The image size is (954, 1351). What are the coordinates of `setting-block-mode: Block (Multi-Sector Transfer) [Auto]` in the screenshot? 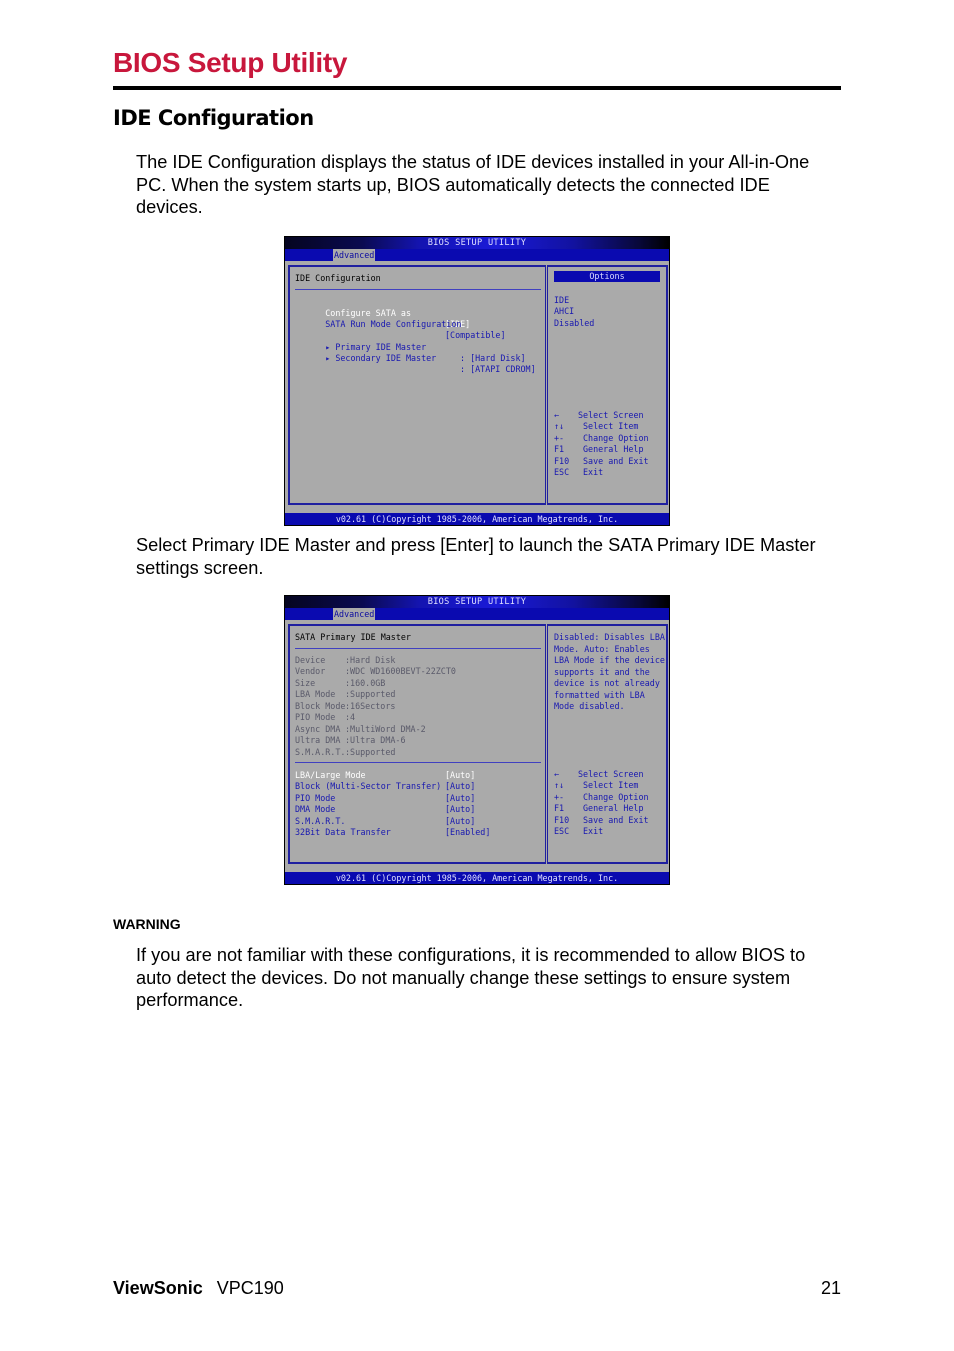 It's located at (385, 787).